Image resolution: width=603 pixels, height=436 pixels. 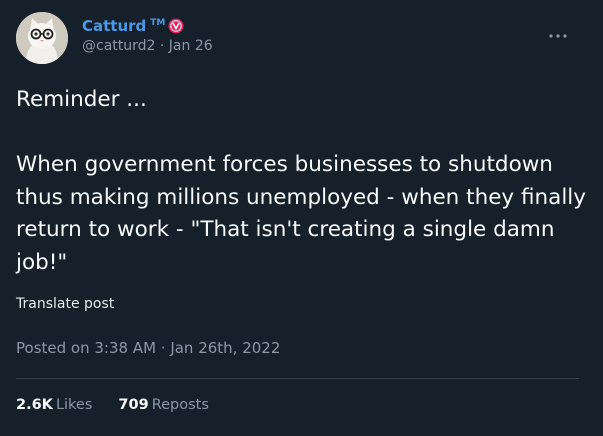 What do you see at coordinates (148, 348) in the screenshot?
I see `post-timestamp: Posted on 3:38 AM · Jan 26th, 2022` at bounding box center [148, 348].